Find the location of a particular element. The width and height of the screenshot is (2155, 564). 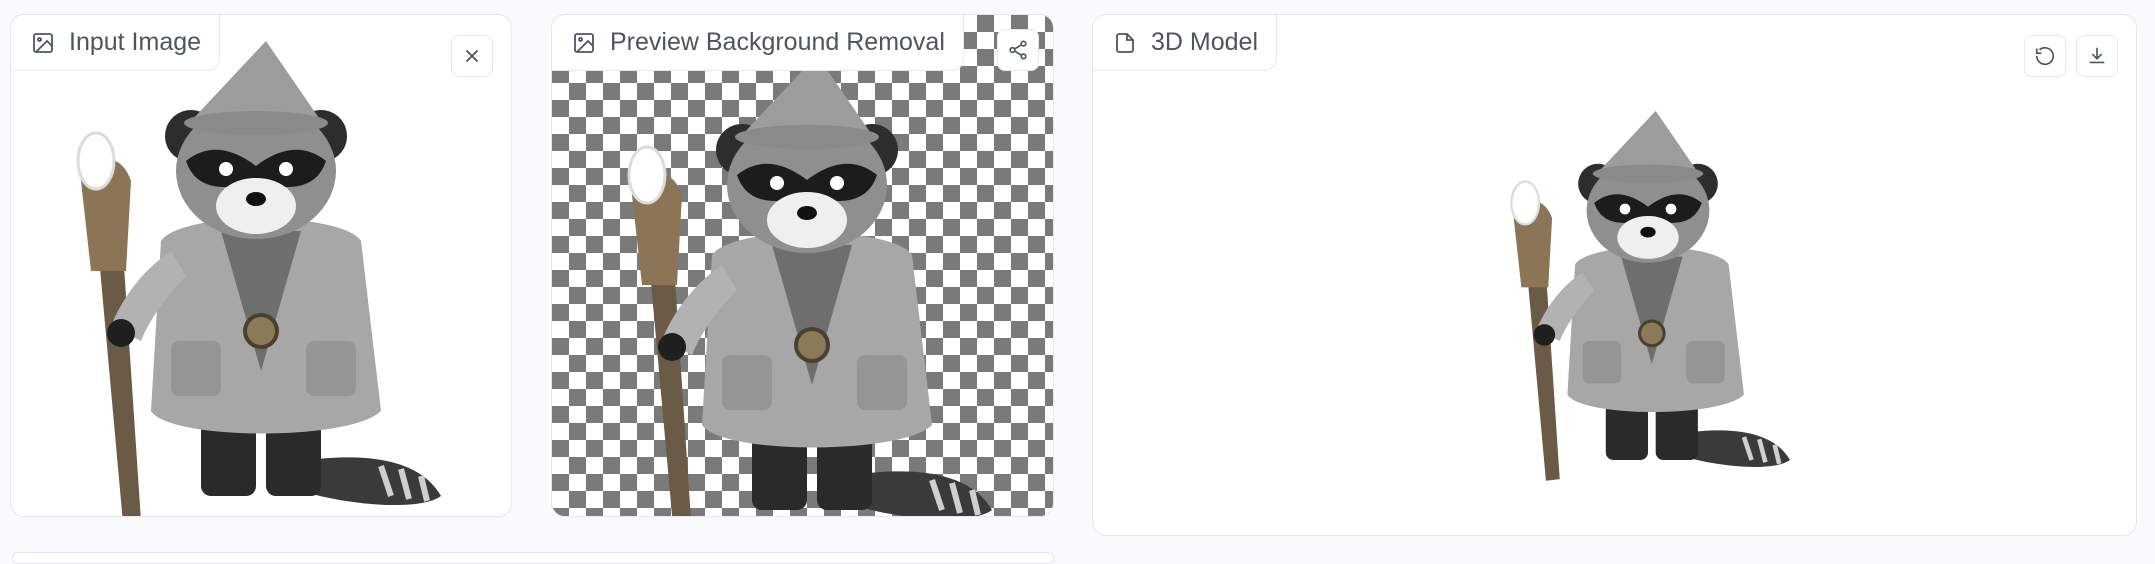

clear-image-button is located at coordinates (472, 56).